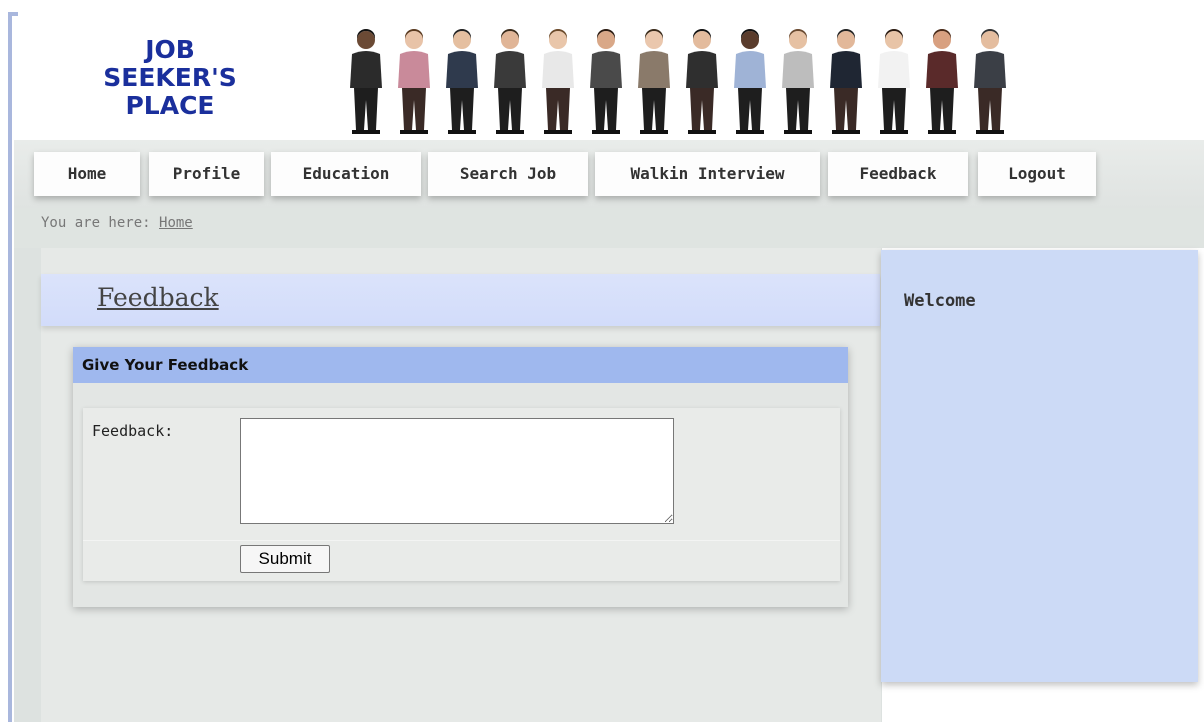 The height and width of the screenshot is (722, 1204). I want to click on nav-profile: Profile, so click(206, 174).